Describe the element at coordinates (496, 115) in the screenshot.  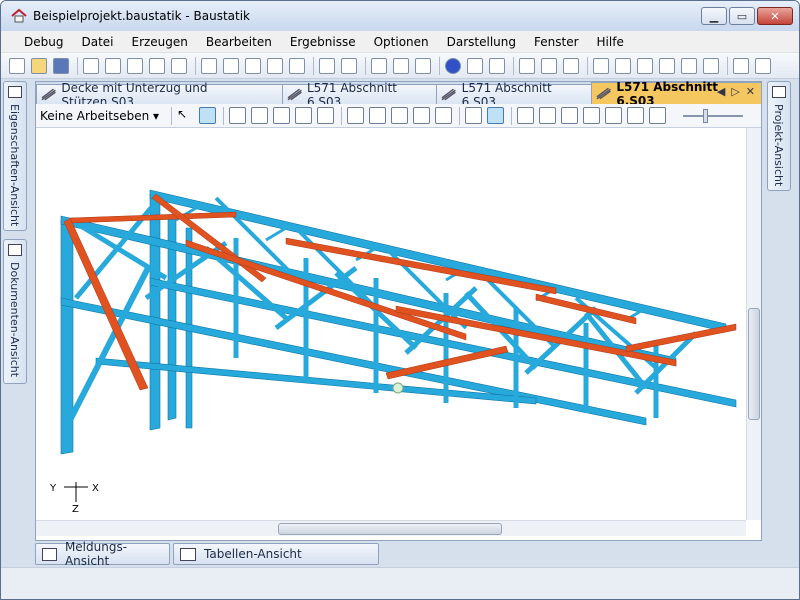
I see `cycle-icon` at that location.